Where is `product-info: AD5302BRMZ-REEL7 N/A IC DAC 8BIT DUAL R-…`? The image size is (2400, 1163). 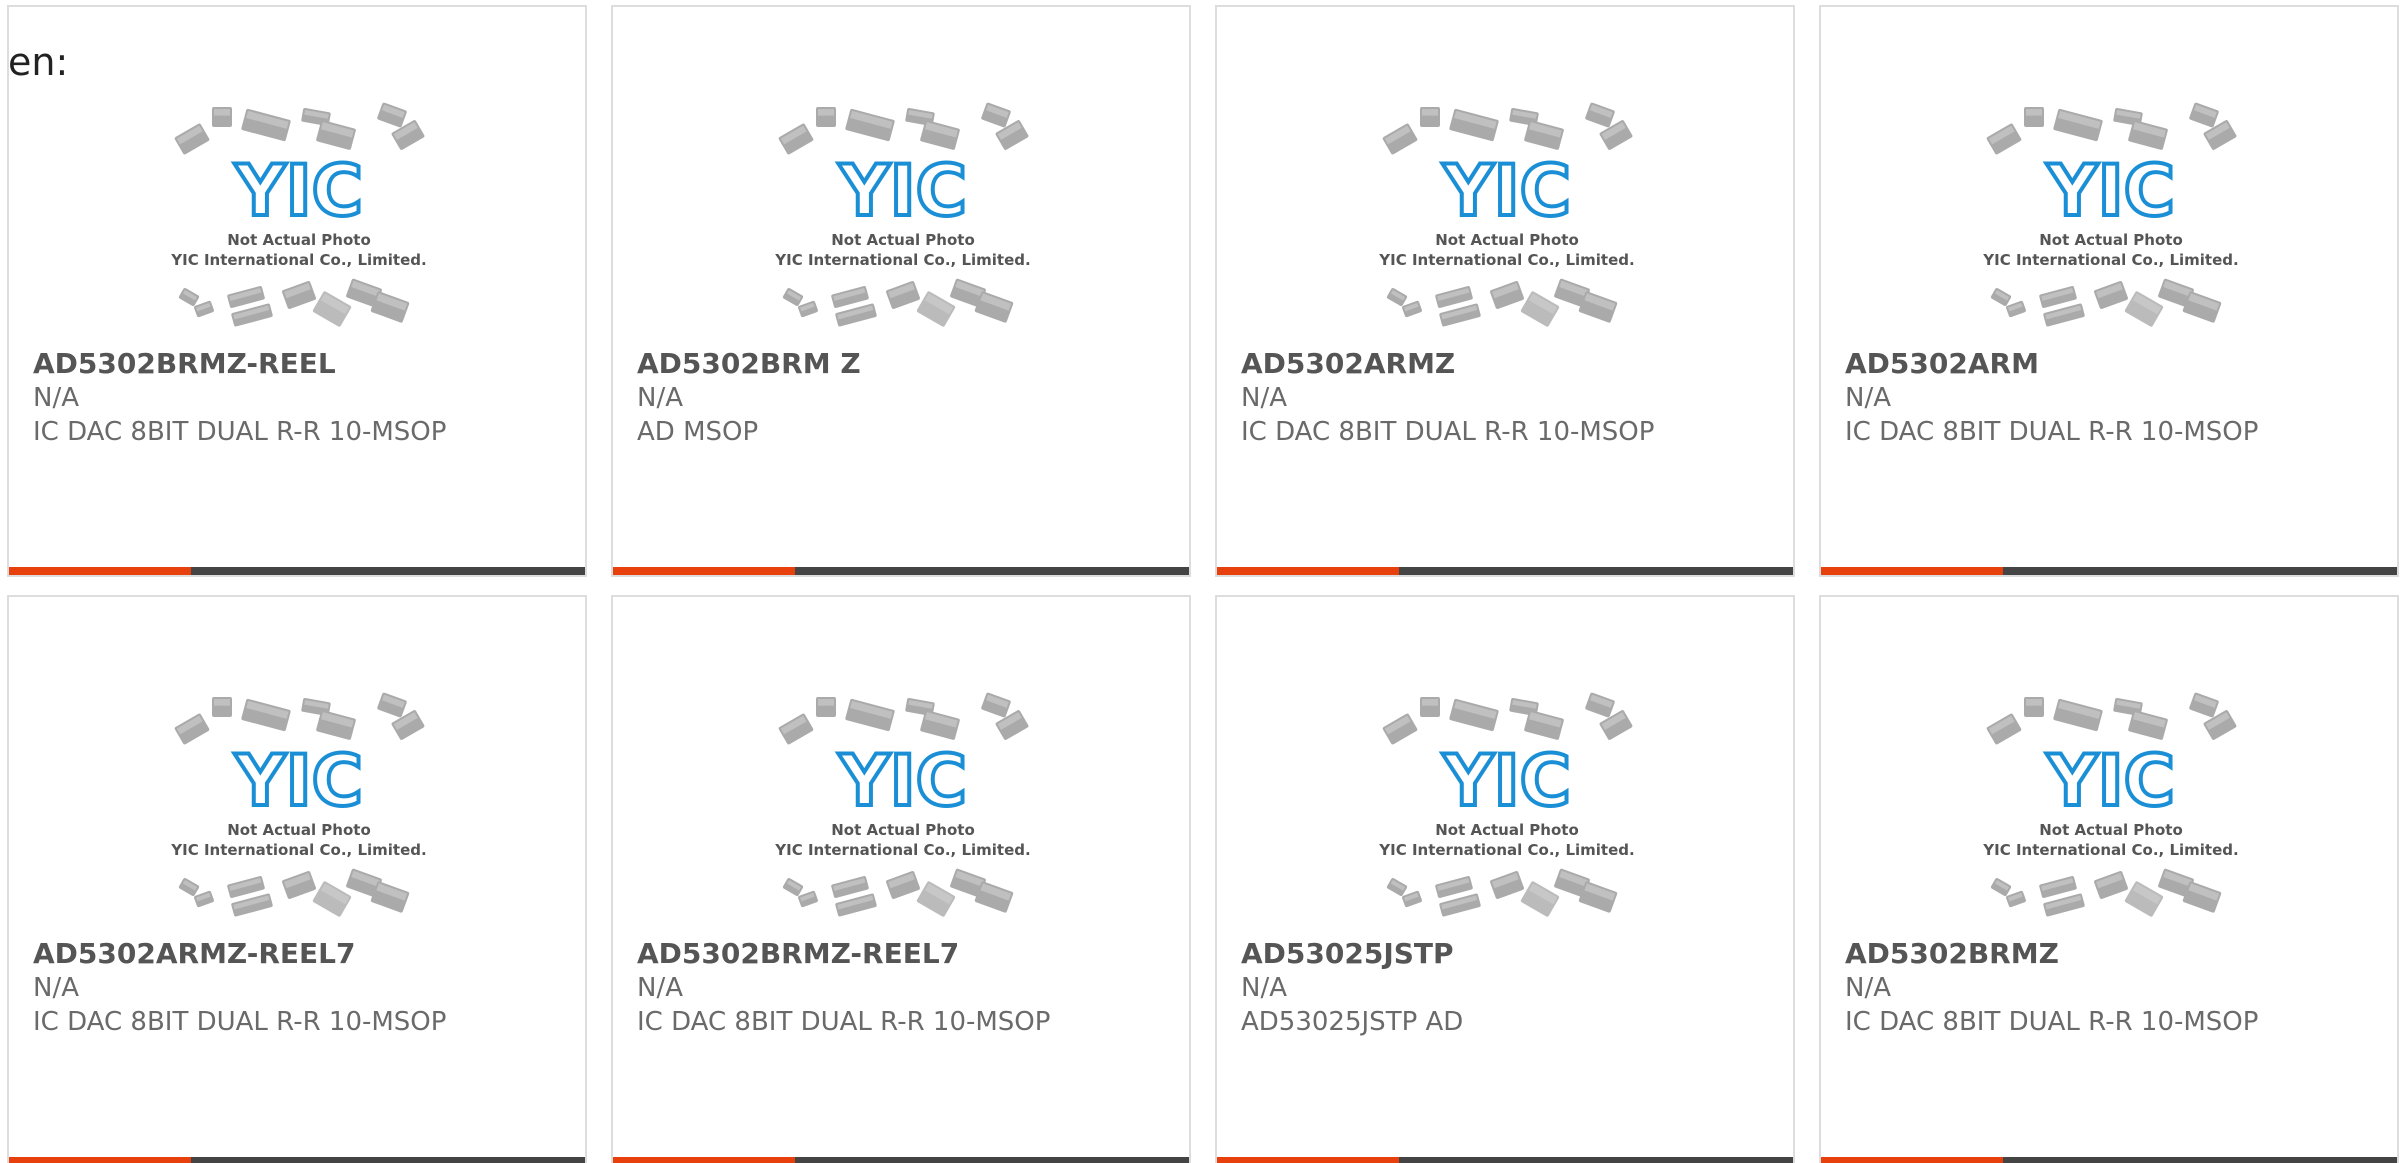 product-info: AD5302BRMZ-REEL7 N/A IC DAC 8BIT DUAL R-… is located at coordinates (903, 988).